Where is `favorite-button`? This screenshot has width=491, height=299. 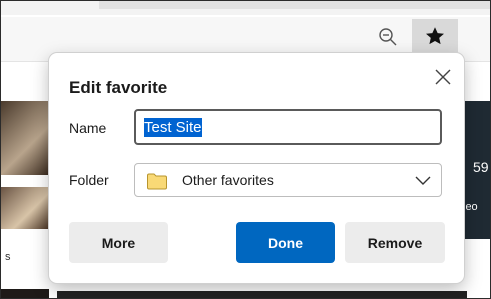
favorite-button is located at coordinates (435, 36).